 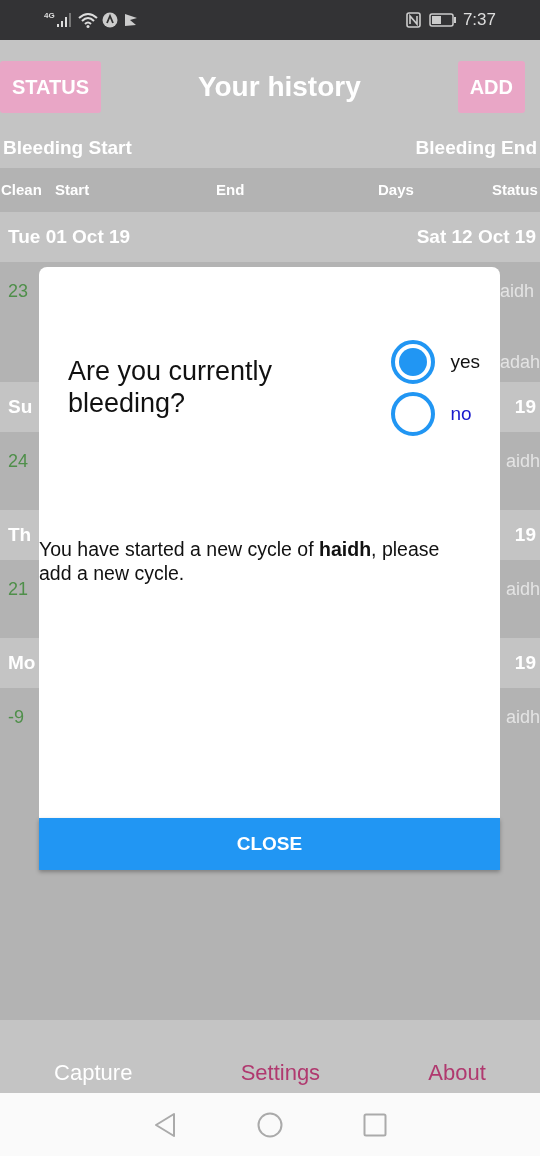 What do you see at coordinates (18, 291) in the screenshot?
I see `clean-days: 23` at bounding box center [18, 291].